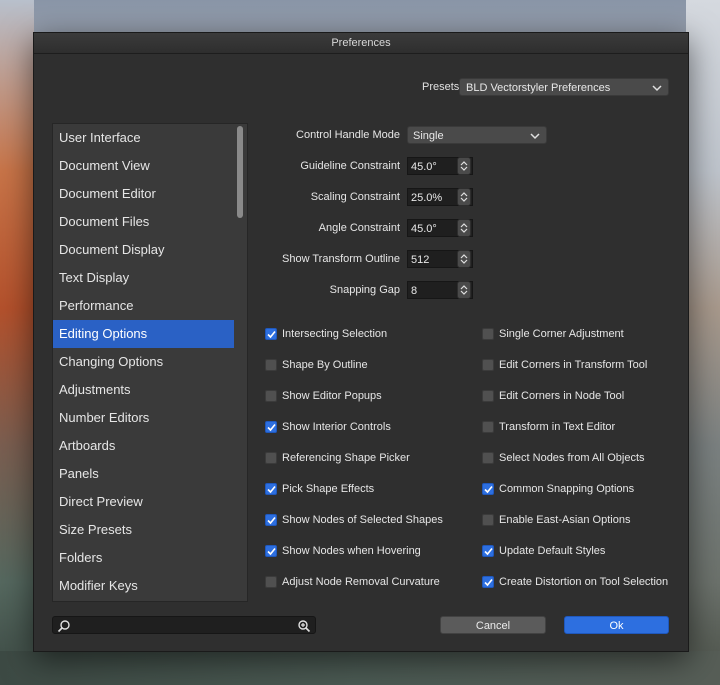  I want to click on guideline-constraint-label: Guideline Constraint, so click(350, 166).